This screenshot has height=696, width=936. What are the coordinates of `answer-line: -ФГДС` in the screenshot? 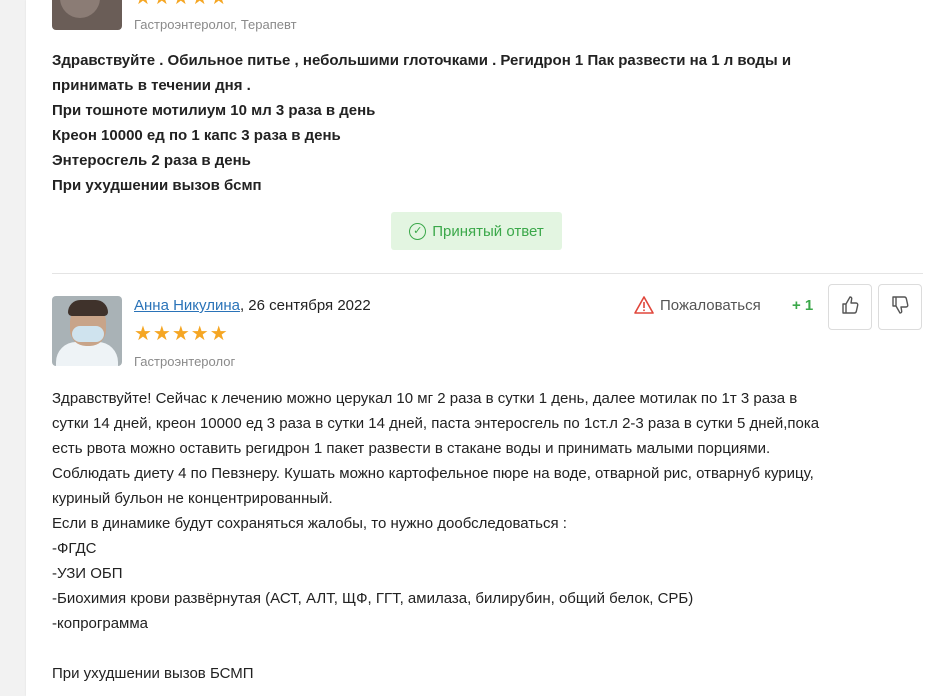 It's located at (74, 548).